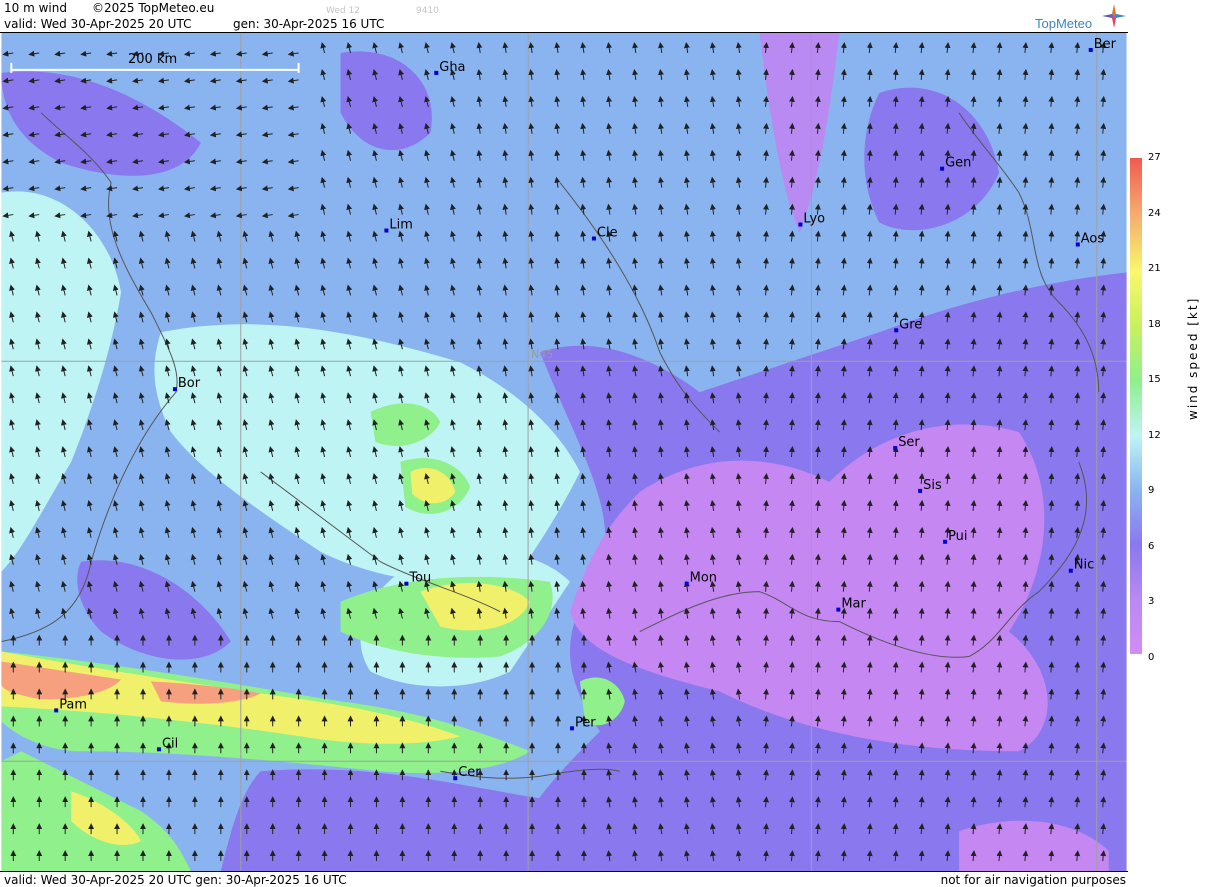 This screenshot has height=887, width=1219. Describe the element at coordinates (1193, 358) in the screenshot. I see `colorbar-title: wind speed [kt]` at that location.